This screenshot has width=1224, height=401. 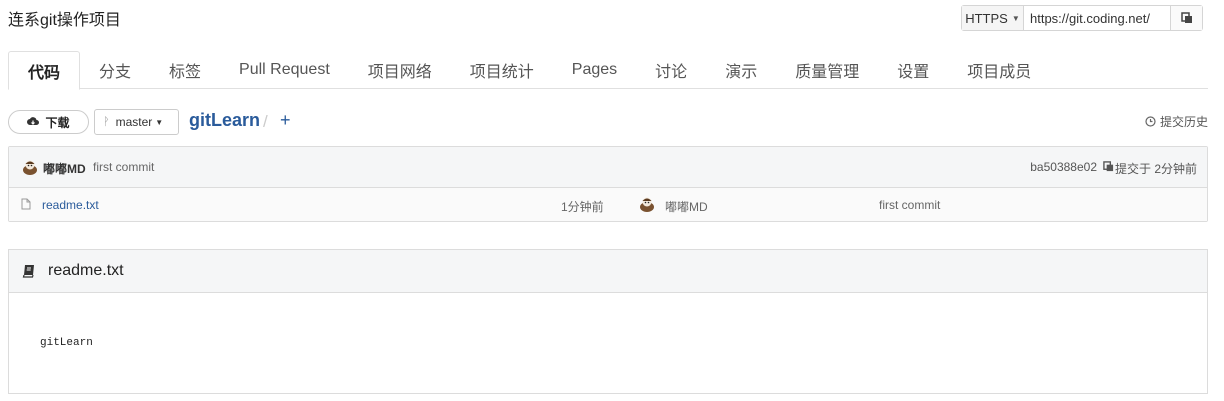 I want to click on readme-content: gitLearn, so click(x=66, y=343).